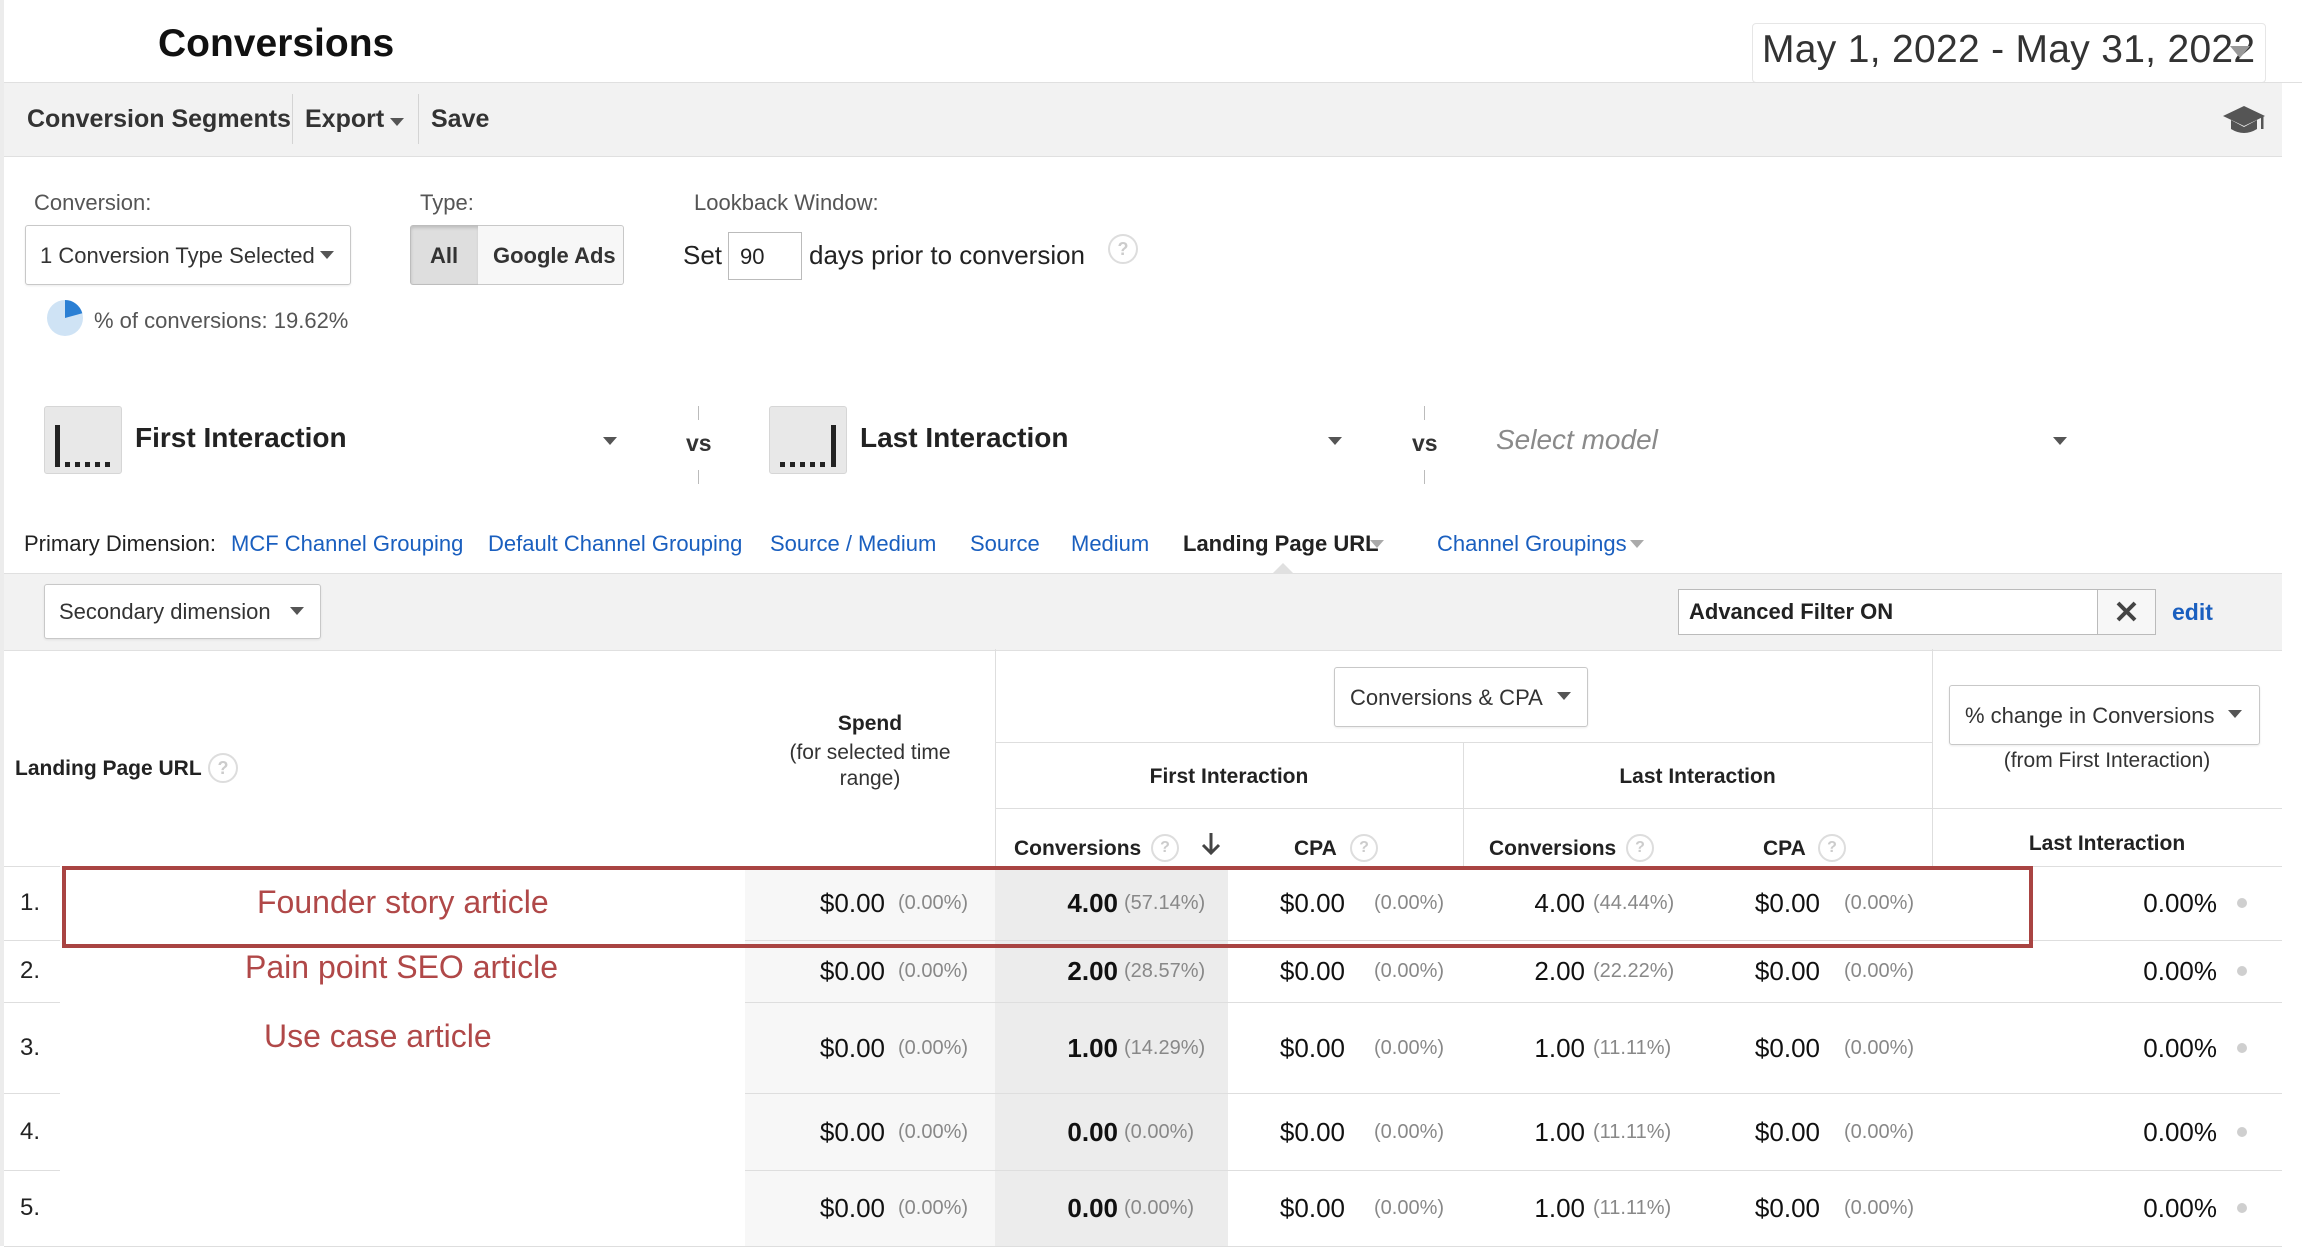 Image resolution: width=2302 pixels, height=1247 pixels. I want to click on export-caret-icon, so click(397, 122).